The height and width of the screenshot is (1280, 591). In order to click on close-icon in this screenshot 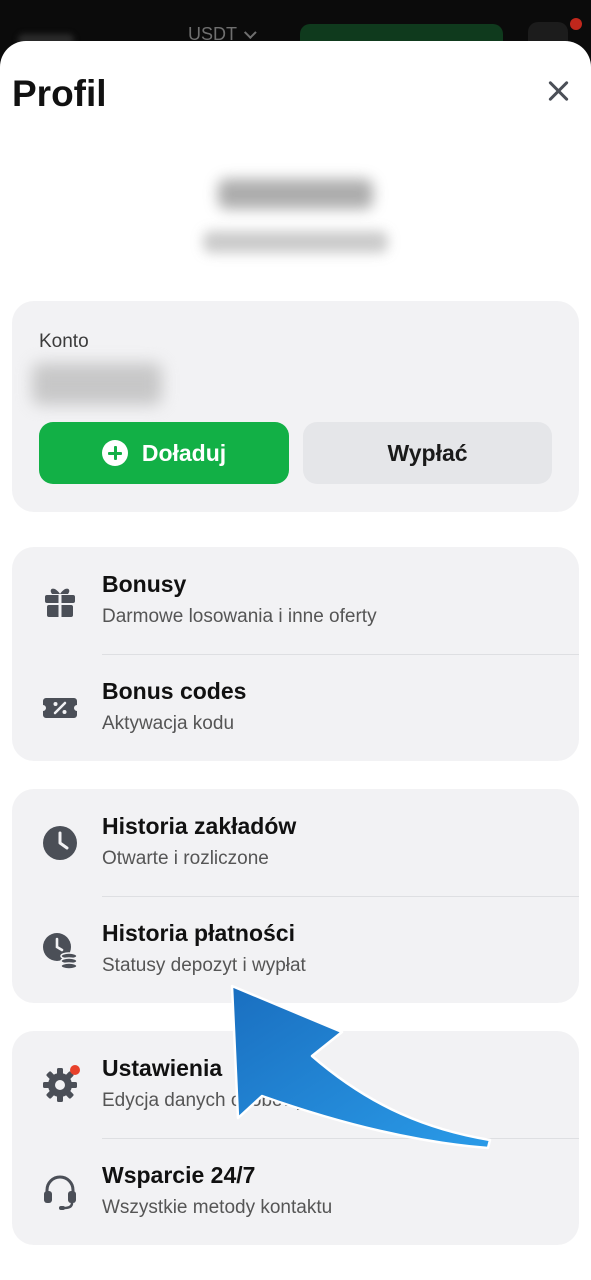, I will do `click(558, 91)`.